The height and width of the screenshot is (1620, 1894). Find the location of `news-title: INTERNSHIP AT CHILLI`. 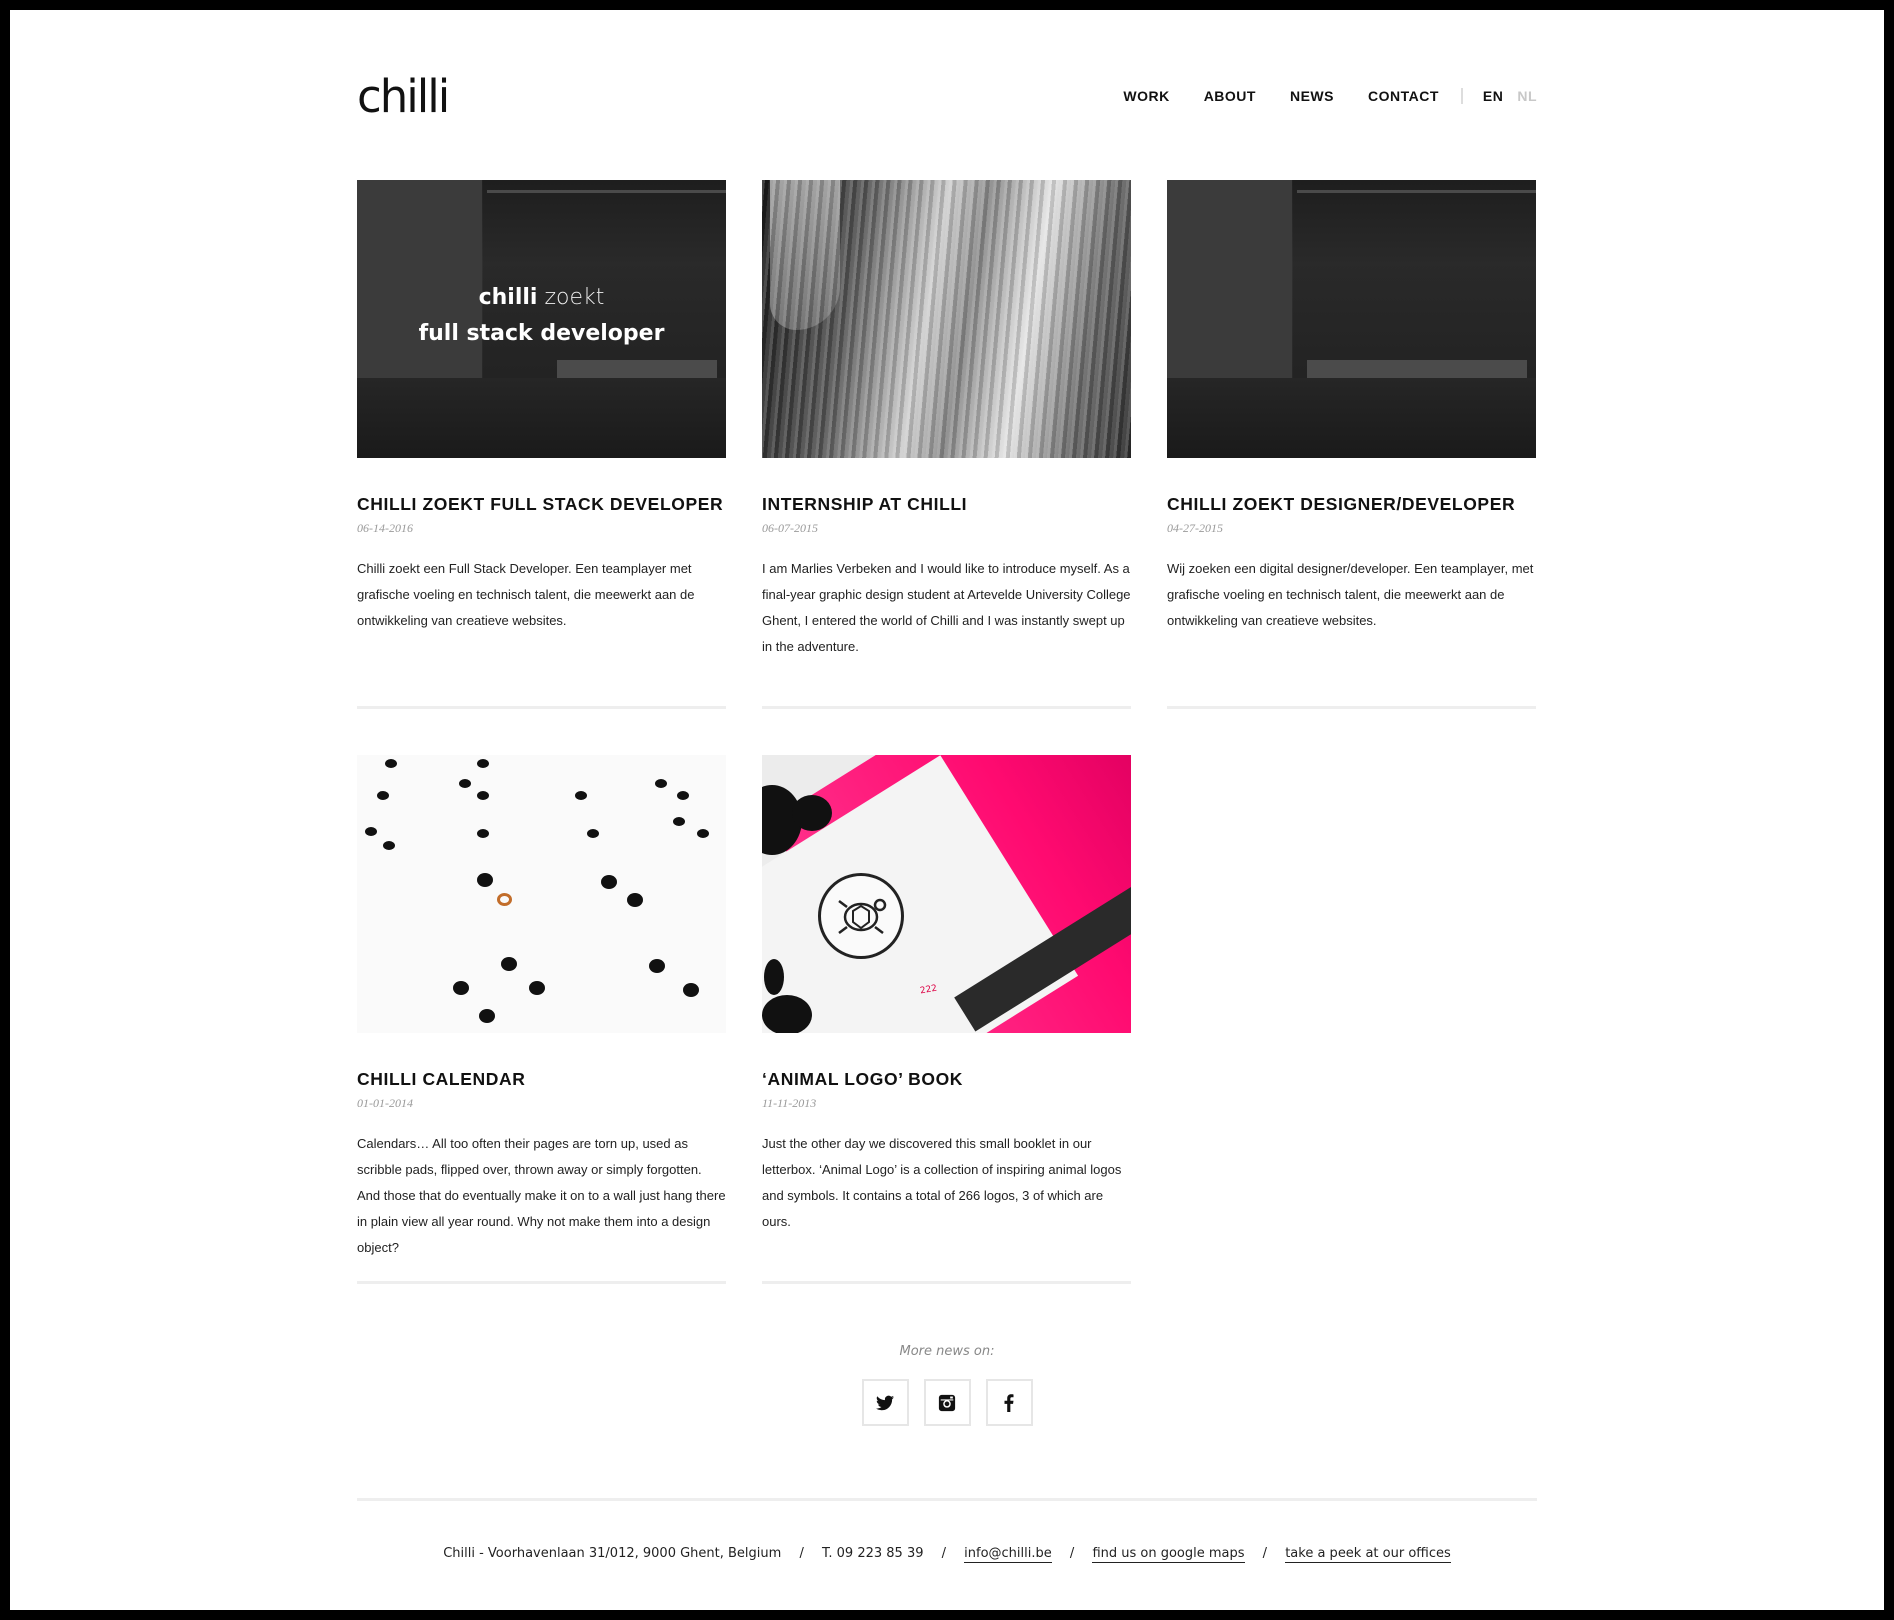

news-title: INTERNSHIP AT CHILLI is located at coordinates (864, 504).